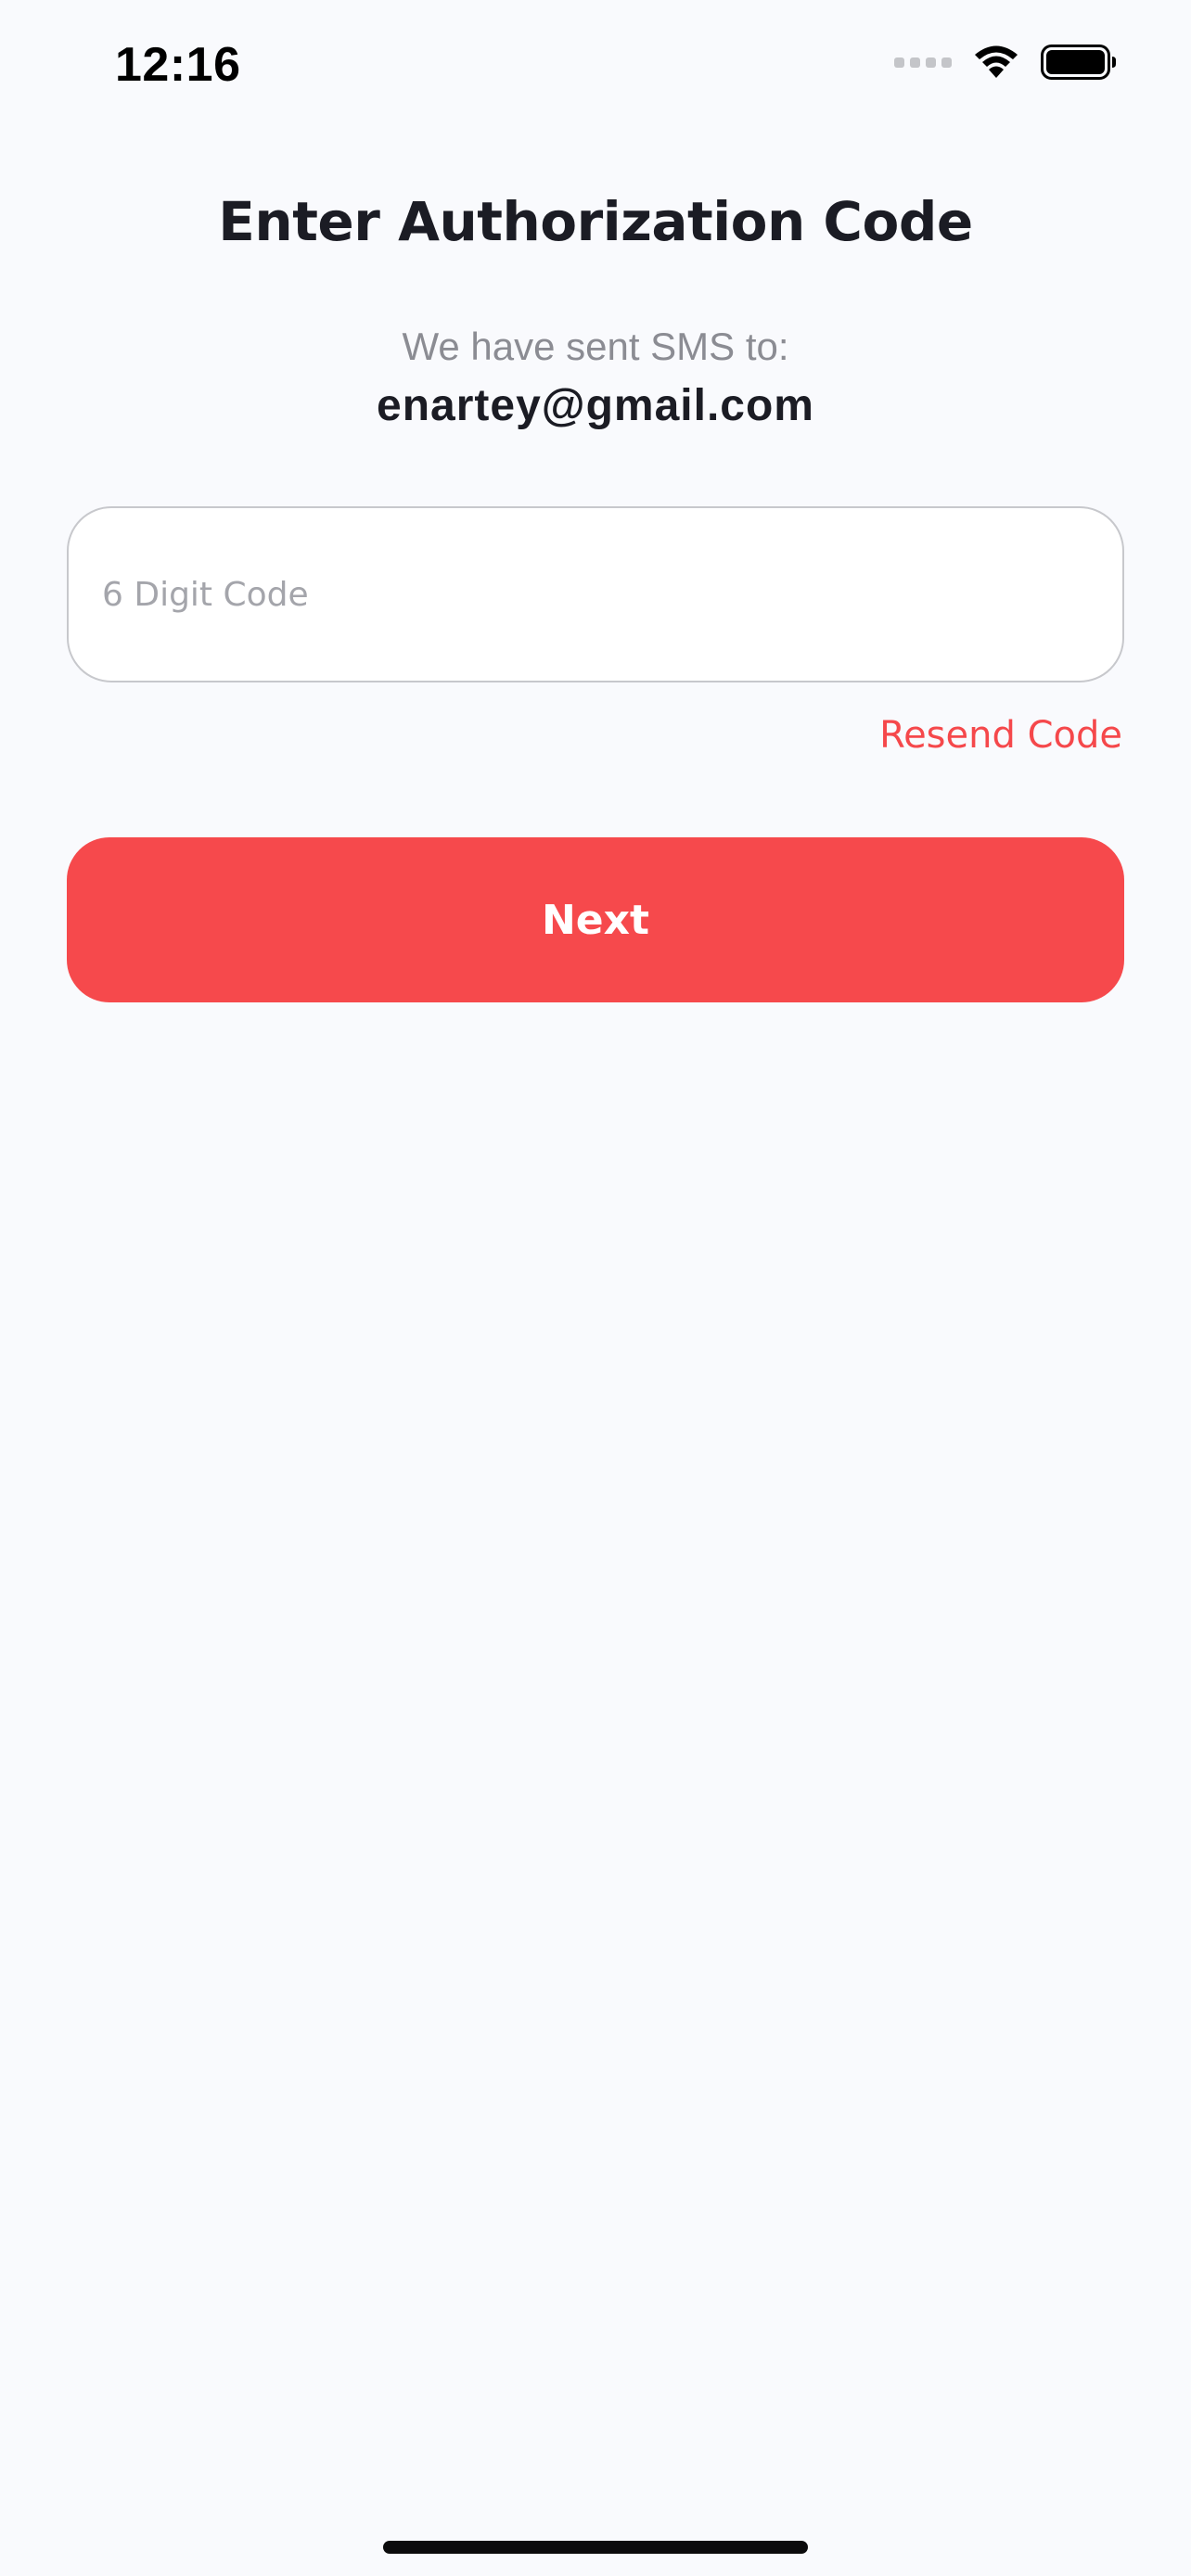 This screenshot has height=2576, width=1191. What do you see at coordinates (595, 222) in the screenshot?
I see `page-title: Enter Authorization Code` at bounding box center [595, 222].